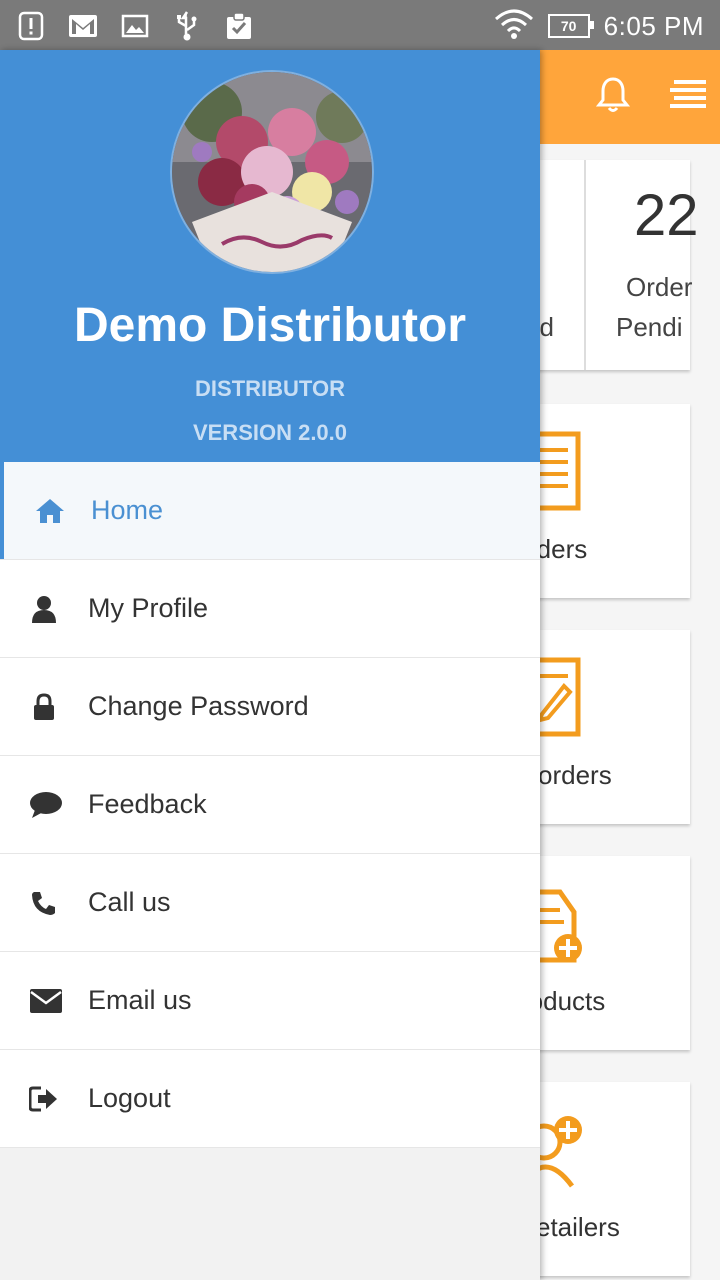 The width and height of the screenshot is (720, 1280). Describe the element at coordinates (239, 26) in the screenshot. I see `clipboard-check-icon` at that location.